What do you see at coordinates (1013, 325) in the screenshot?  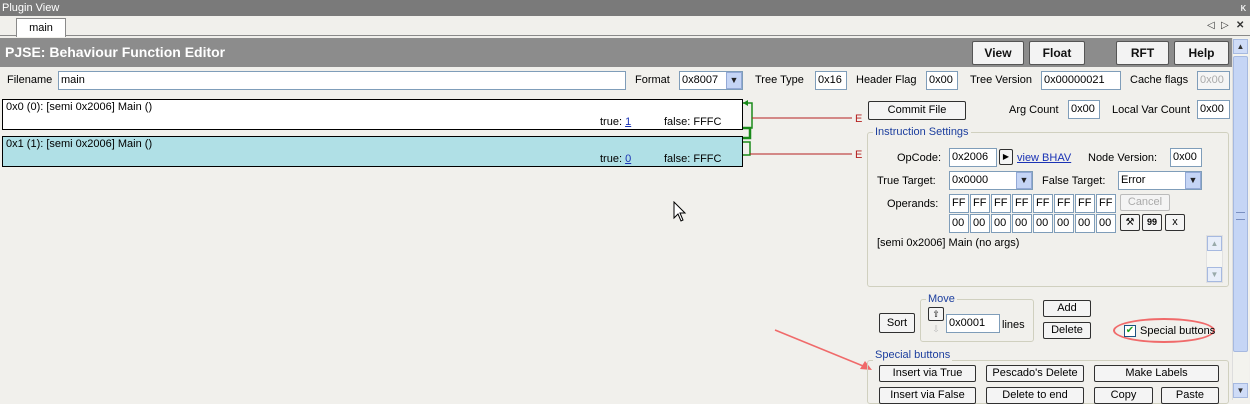 I see `lines-label: lines` at bounding box center [1013, 325].